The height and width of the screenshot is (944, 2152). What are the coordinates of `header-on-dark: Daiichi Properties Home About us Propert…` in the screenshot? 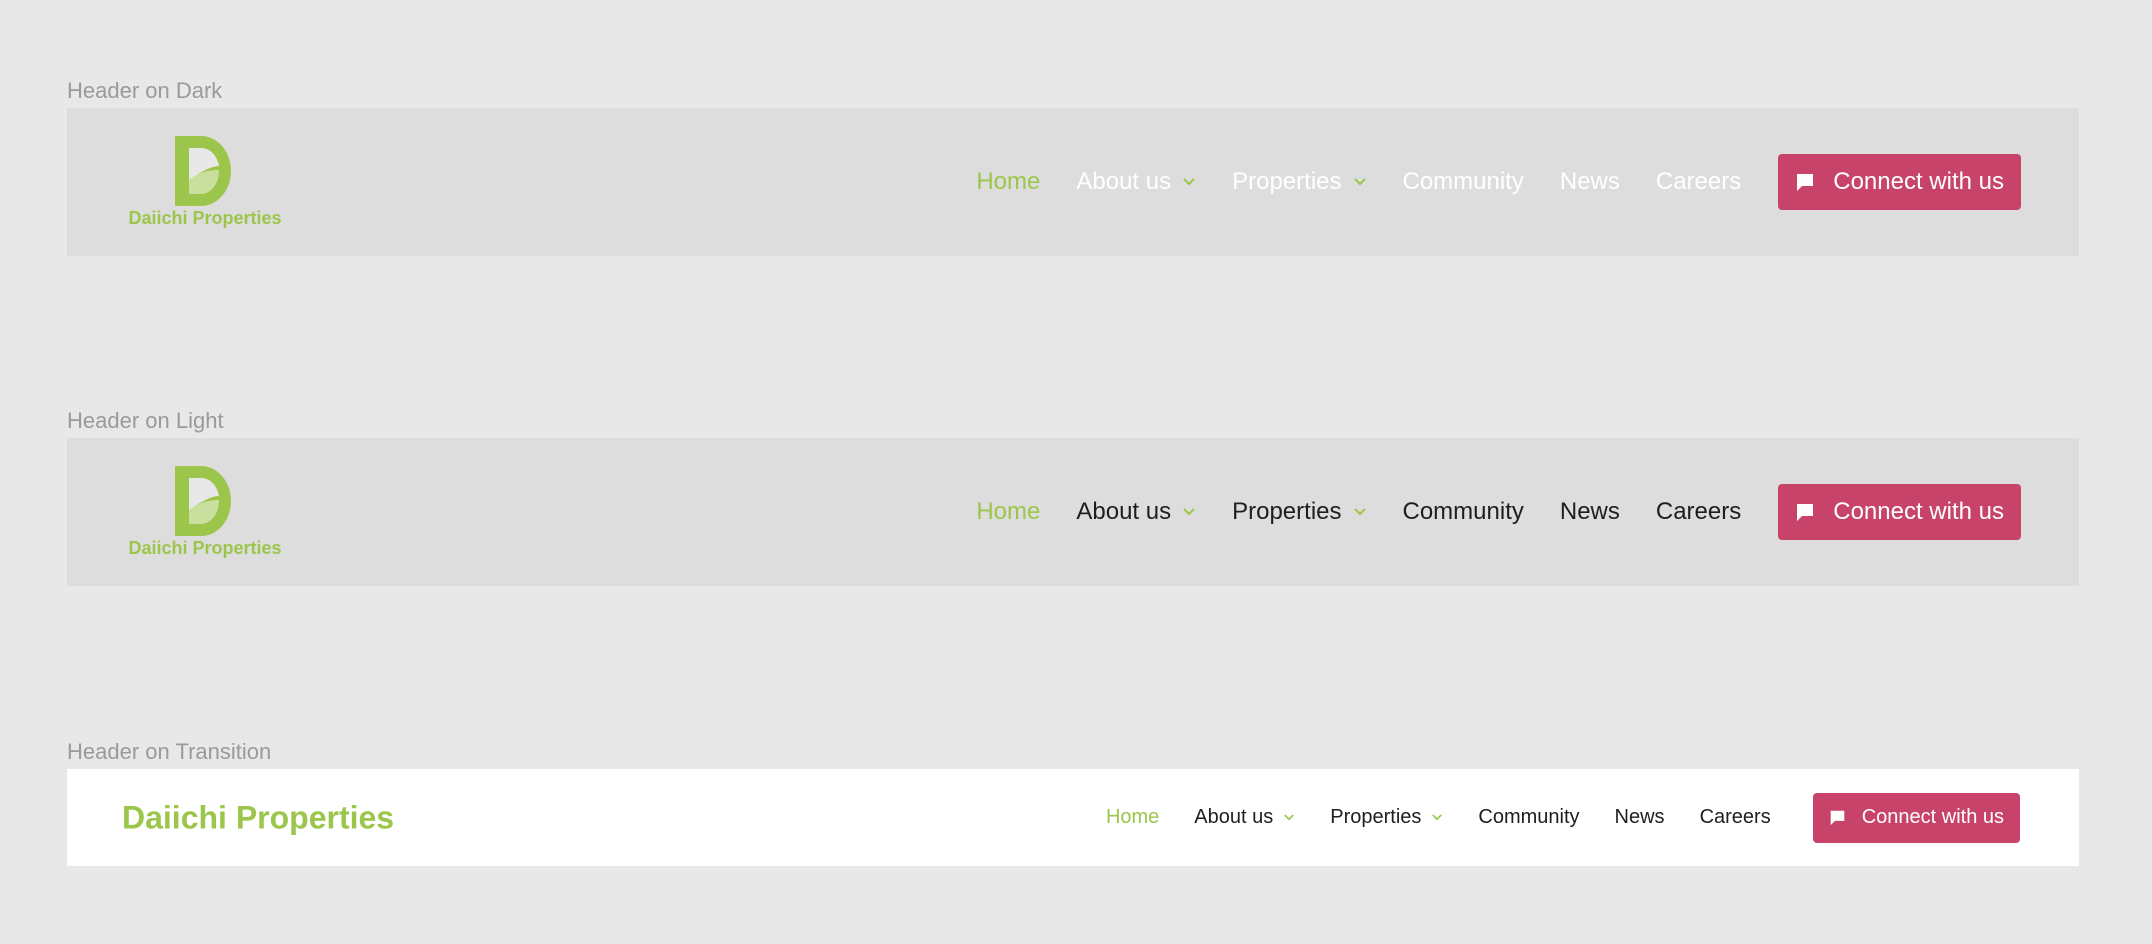 It's located at (1073, 182).